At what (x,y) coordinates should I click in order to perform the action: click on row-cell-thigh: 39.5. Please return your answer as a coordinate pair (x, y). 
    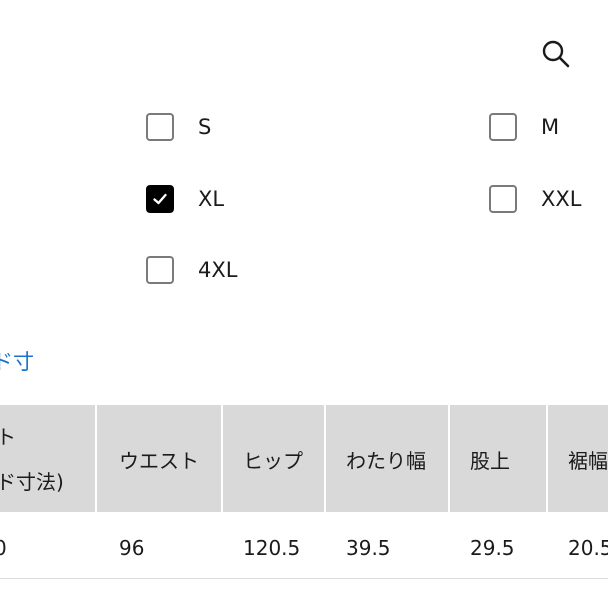
    Looking at the image, I should click on (368, 548).